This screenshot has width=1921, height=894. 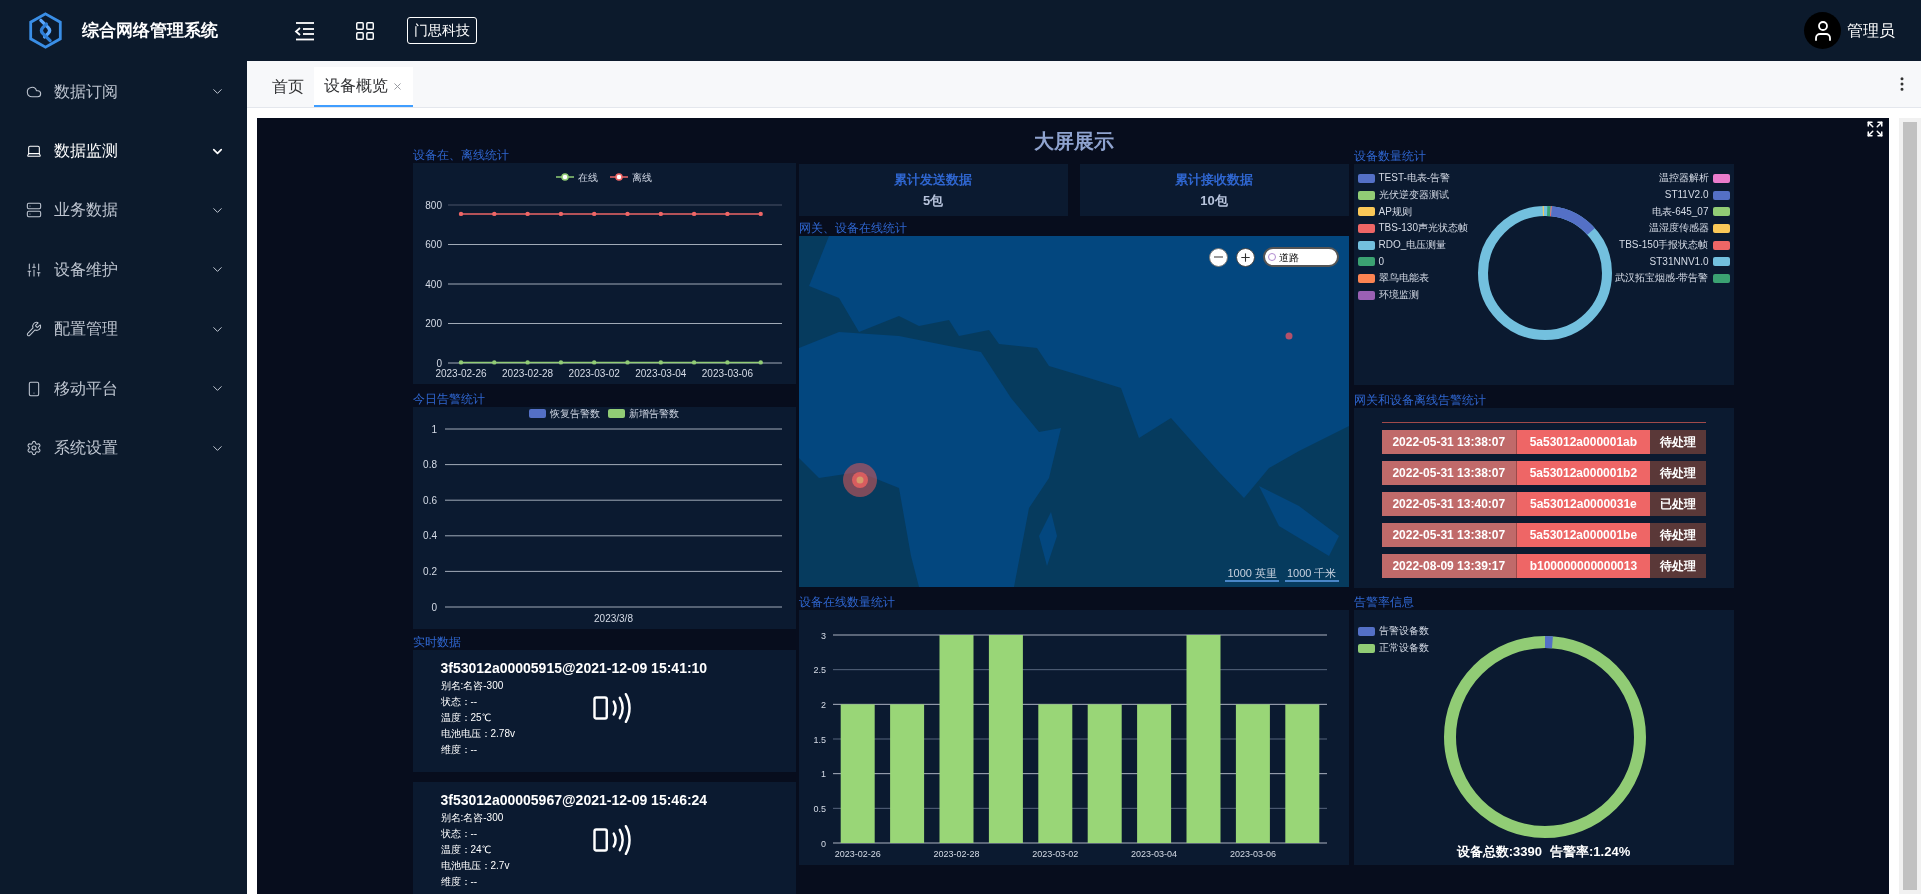 I want to click on page-tab: 设备概览, so click(x=363, y=87).